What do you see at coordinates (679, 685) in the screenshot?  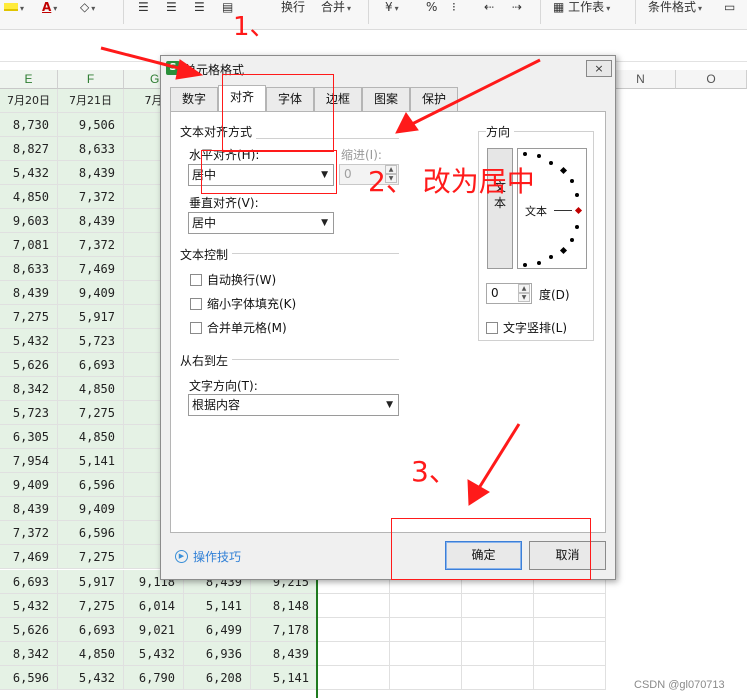 I see `watermark: CSDN @gl070713` at bounding box center [679, 685].